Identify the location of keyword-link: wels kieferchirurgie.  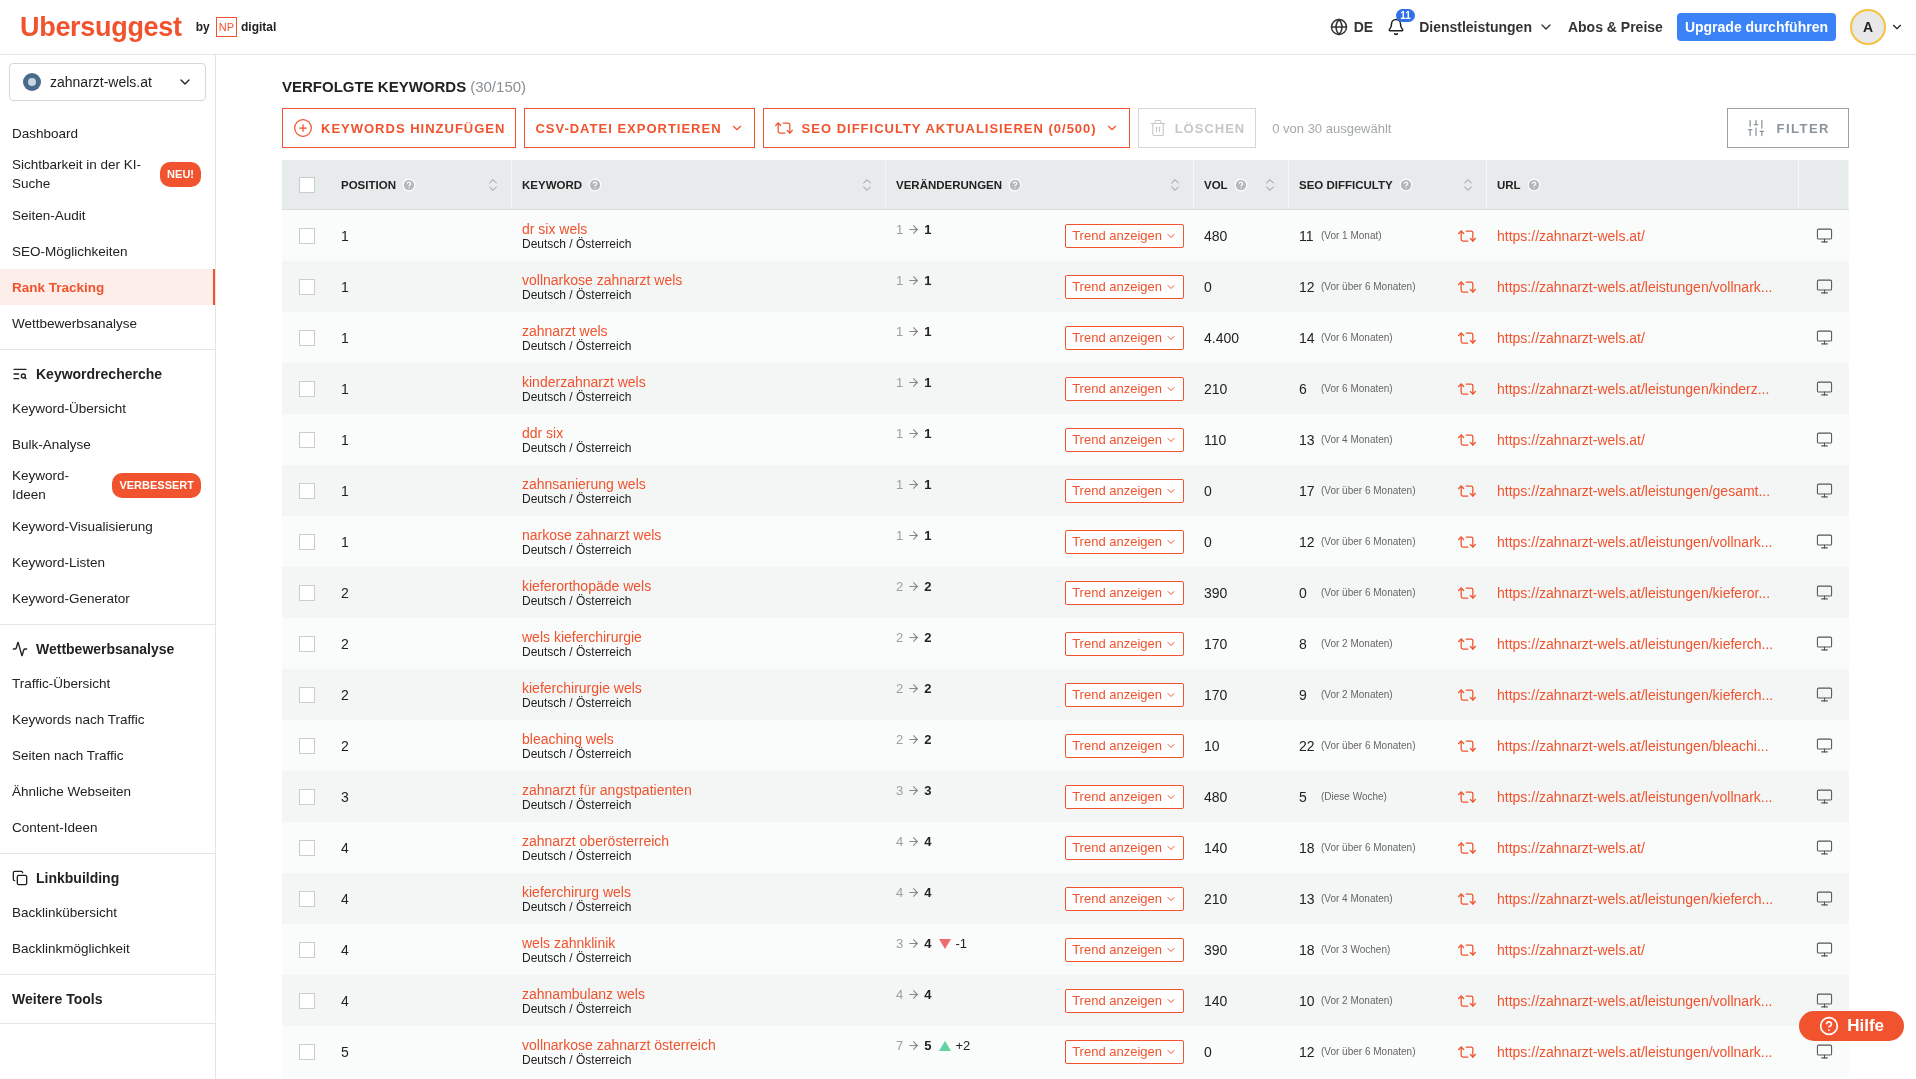
(699, 636).